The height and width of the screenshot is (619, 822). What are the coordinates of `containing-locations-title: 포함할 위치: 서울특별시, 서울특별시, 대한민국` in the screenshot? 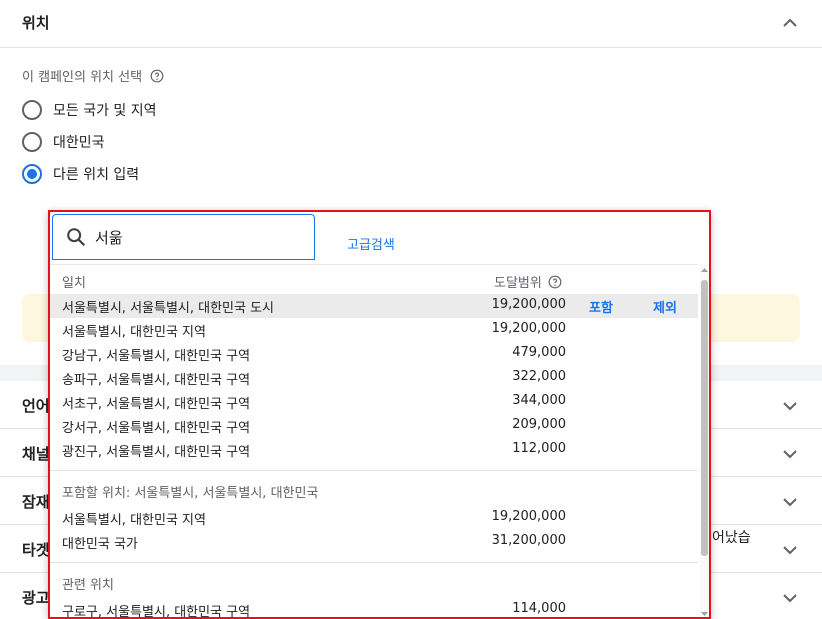 It's located at (190, 493).